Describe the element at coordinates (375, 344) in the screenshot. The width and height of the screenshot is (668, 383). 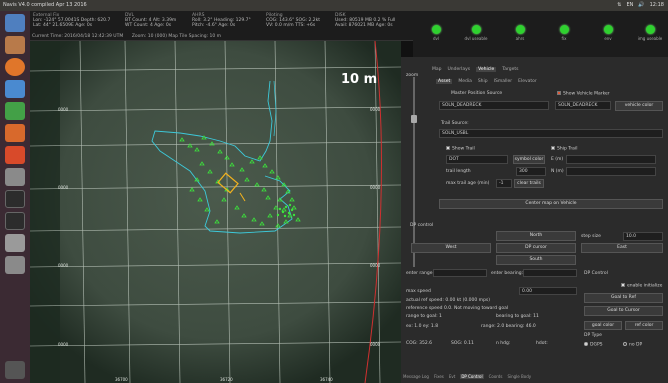
I see `grid-label-r4: 0000` at that location.